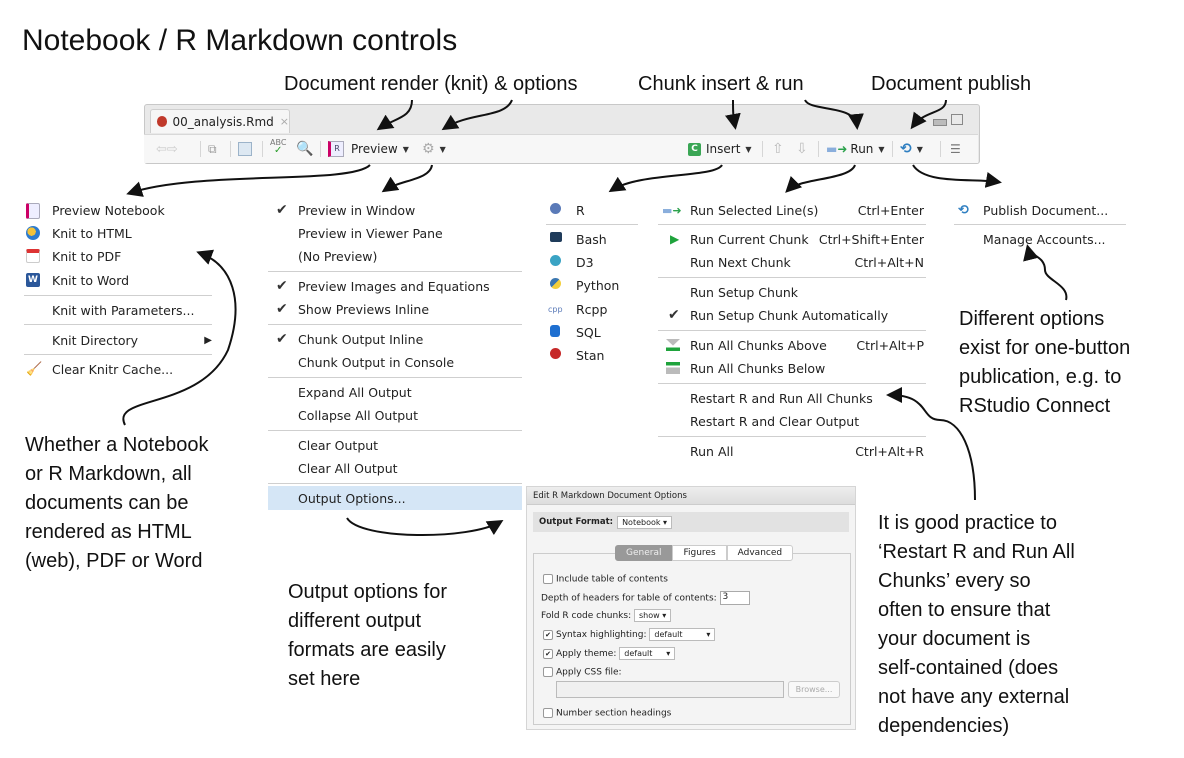 The image size is (1184, 758). What do you see at coordinates (931, 444) in the screenshot?
I see `arrow-restart-note` at bounding box center [931, 444].